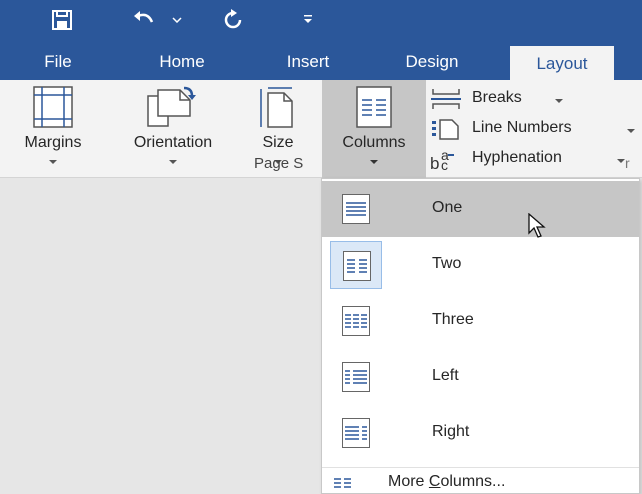  Describe the element at coordinates (58, 60) in the screenshot. I see `tab-file: File` at that location.